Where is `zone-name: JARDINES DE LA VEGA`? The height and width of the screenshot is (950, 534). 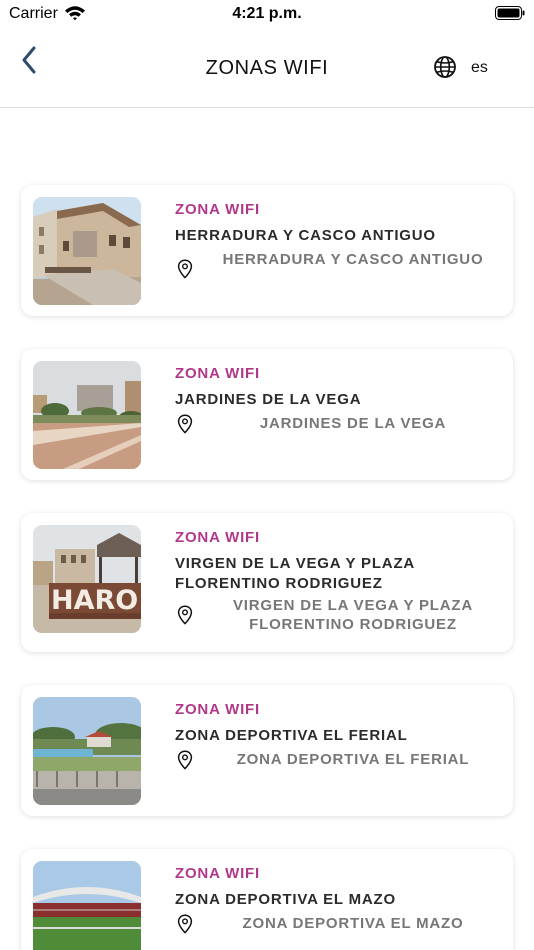 zone-name: JARDINES DE LA VEGA is located at coordinates (268, 399).